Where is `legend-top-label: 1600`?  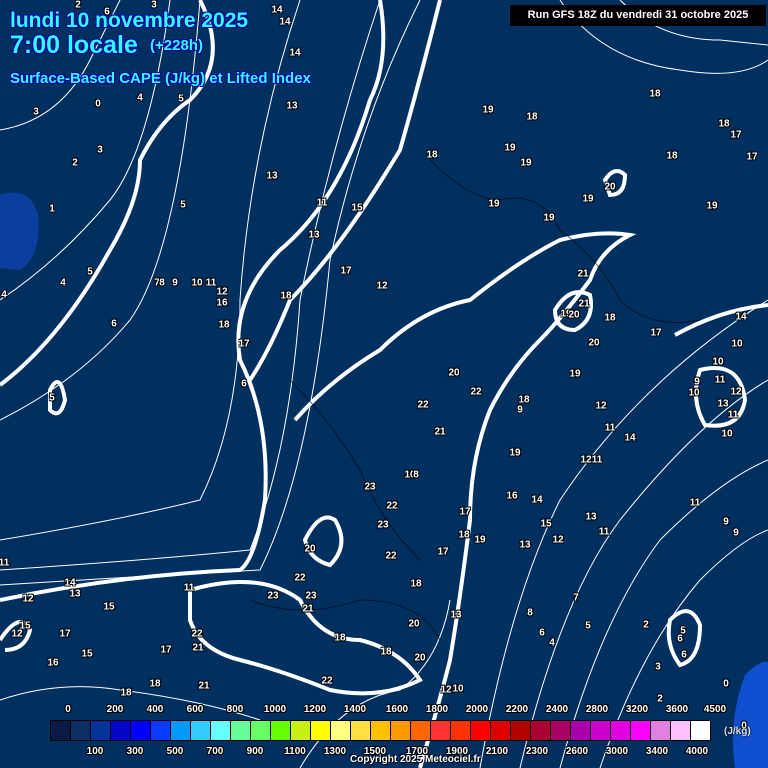
legend-top-label: 1600 is located at coordinates (397, 709).